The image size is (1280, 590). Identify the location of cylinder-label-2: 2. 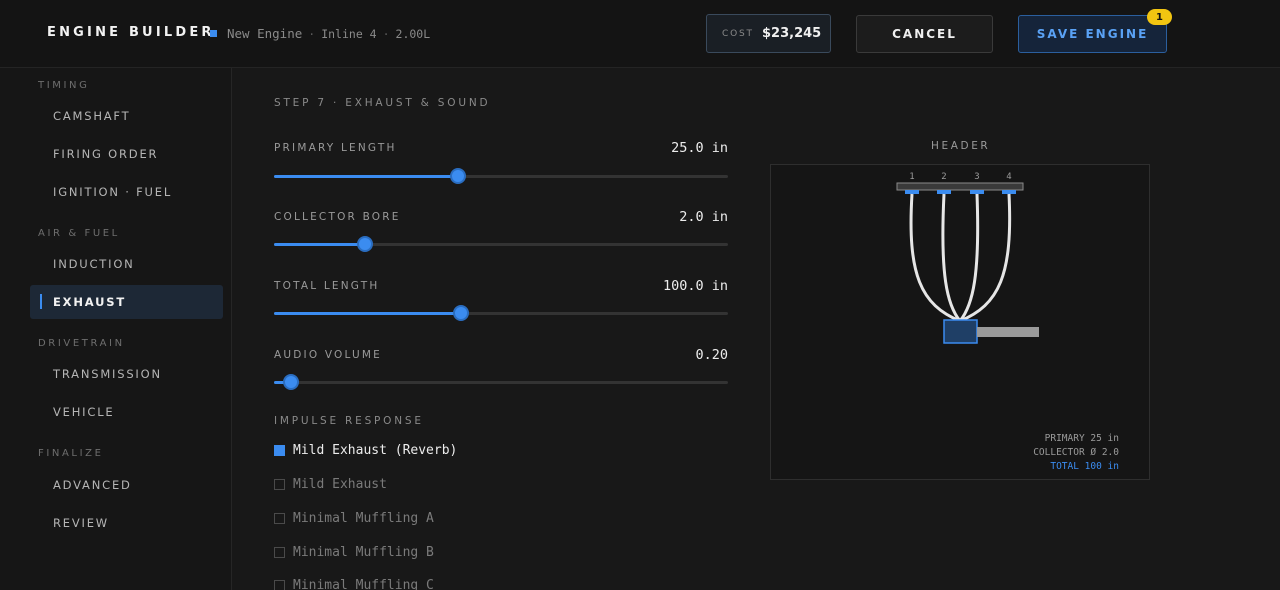
(943, 177).